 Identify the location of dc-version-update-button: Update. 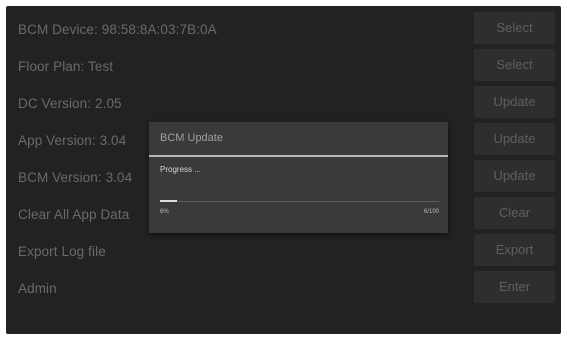
(514, 102).